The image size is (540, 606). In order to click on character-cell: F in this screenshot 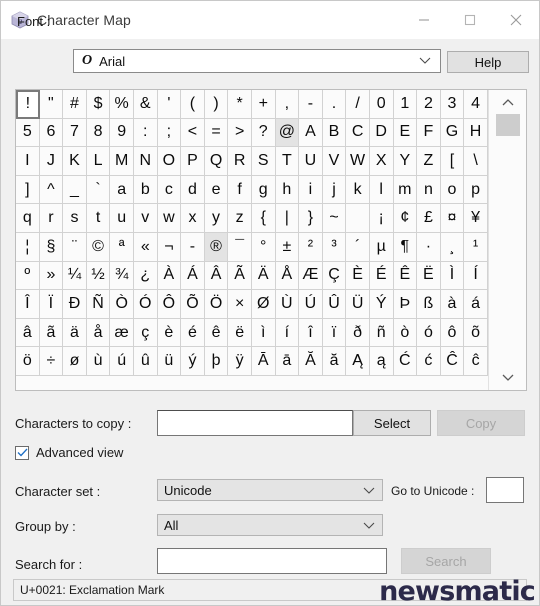, I will do `click(429, 133)`.